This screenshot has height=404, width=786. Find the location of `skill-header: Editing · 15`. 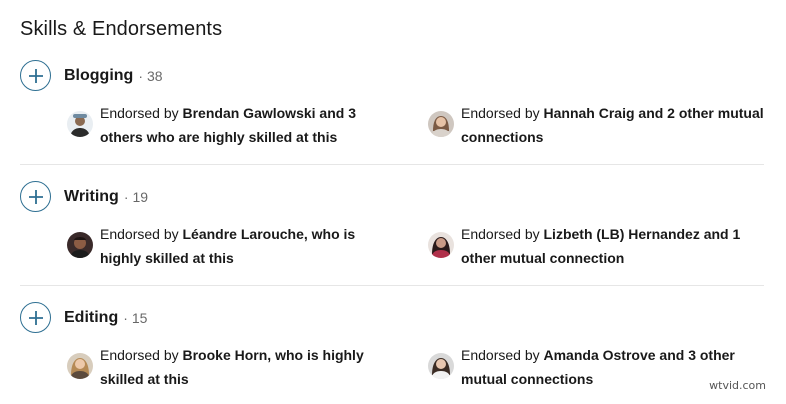

skill-header: Editing · 15 is located at coordinates (392, 317).